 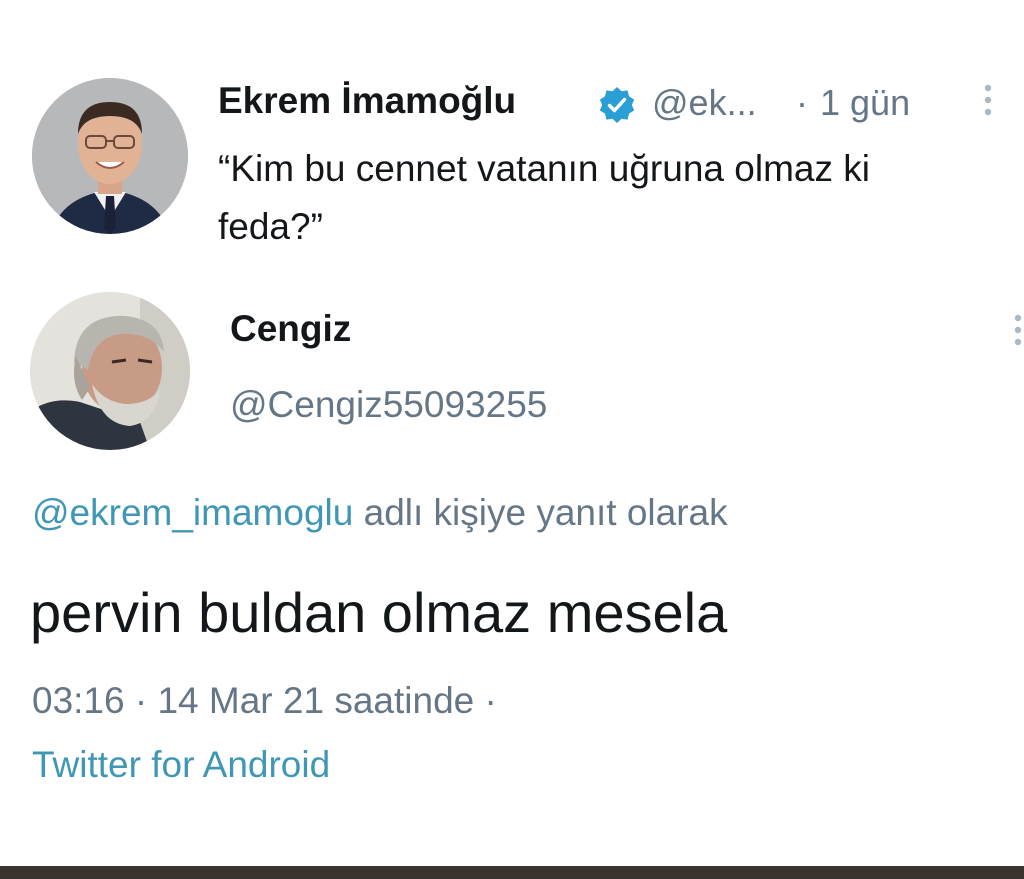 I want to click on replying-to: @ekrem_imamoglu adlı kişiye yanıt olarak, so click(x=380, y=513).